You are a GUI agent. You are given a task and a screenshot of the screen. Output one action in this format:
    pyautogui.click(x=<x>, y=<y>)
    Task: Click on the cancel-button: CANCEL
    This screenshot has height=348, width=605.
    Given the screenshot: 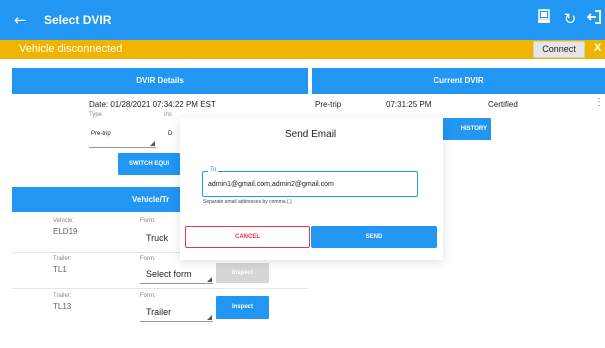 What is the action you would take?
    pyautogui.click(x=247, y=237)
    